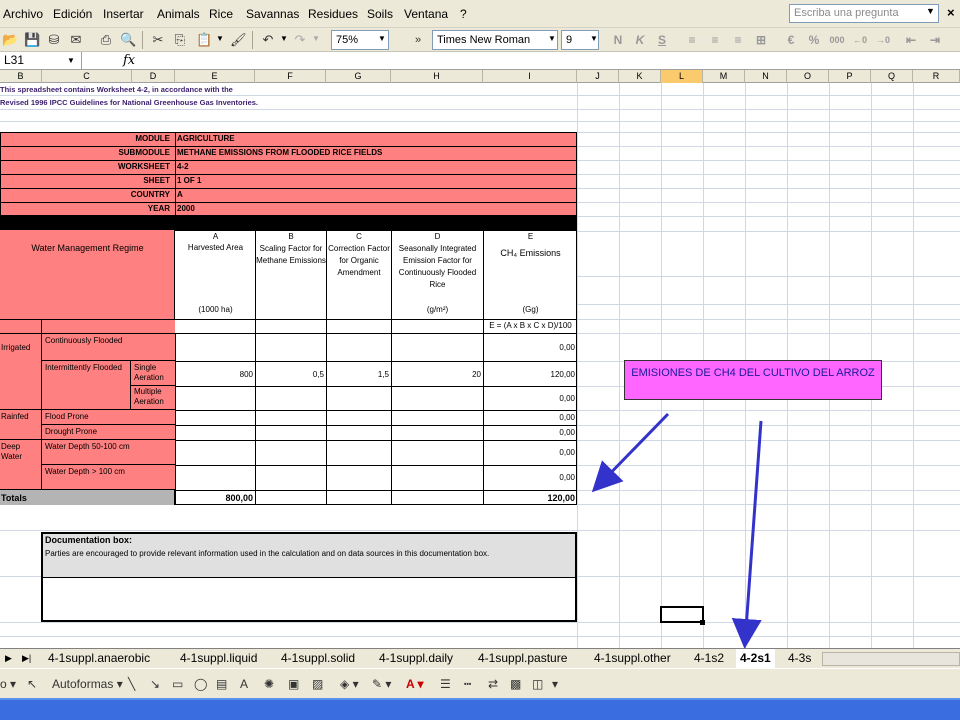 Image resolution: width=960 pixels, height=720 pixels. Describe the element at coordinates (738, 40) in the screenshot. I see `align-right-icon: ≡` at that location.